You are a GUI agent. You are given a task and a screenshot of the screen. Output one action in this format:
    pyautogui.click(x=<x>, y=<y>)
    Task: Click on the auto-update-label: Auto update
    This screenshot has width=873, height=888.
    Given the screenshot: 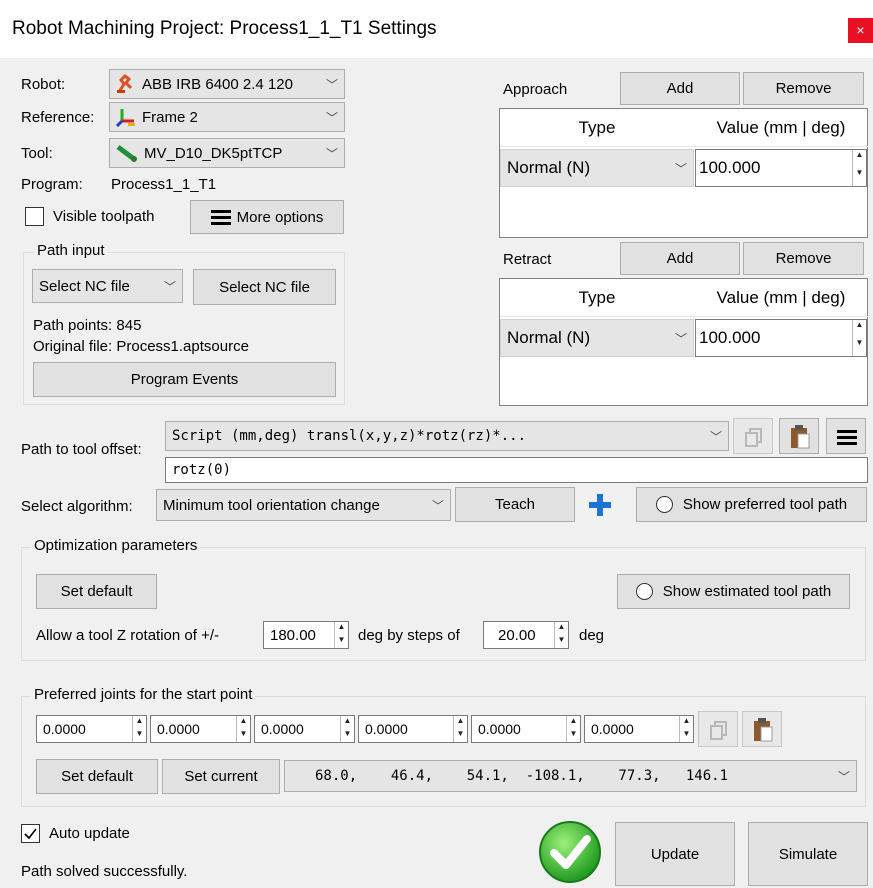 What is the action you would take?
    pyautogui.click(x=89, y=833)
    